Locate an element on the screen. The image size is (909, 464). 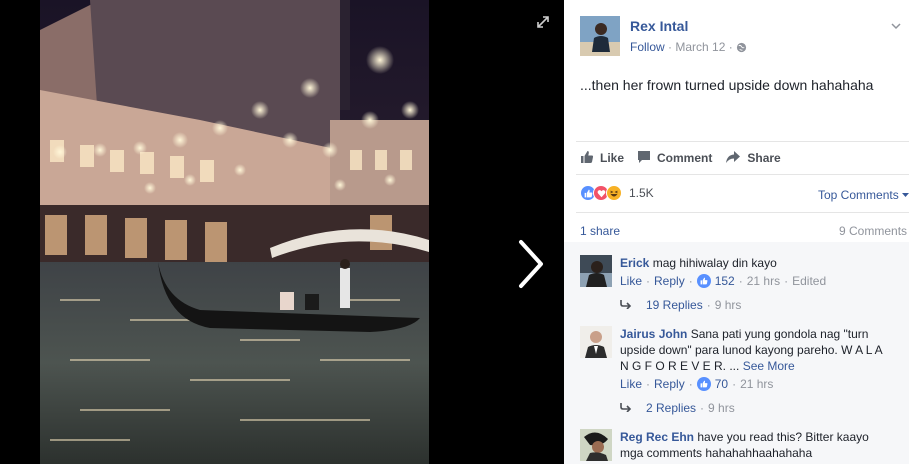
commenter-name: Reg Rec Ehn is located at coordinates (657, 437).